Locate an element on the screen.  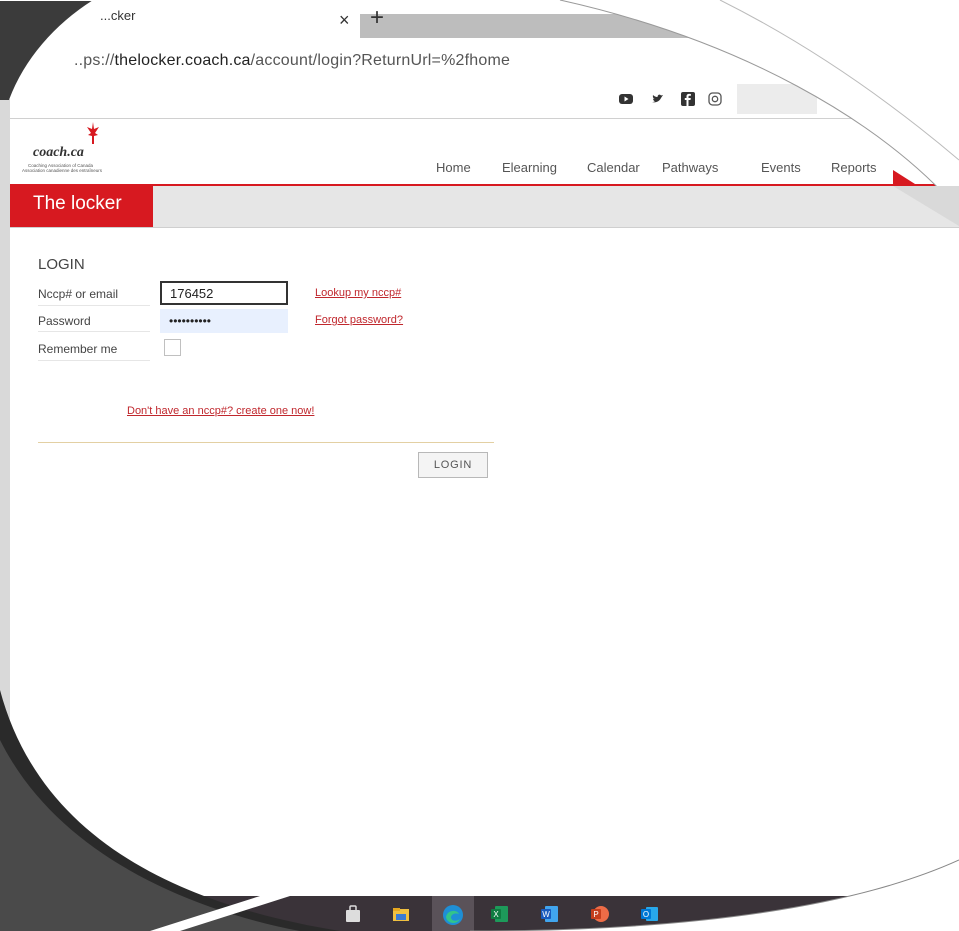
section-title: The locker is located at coordinates (77, 203).